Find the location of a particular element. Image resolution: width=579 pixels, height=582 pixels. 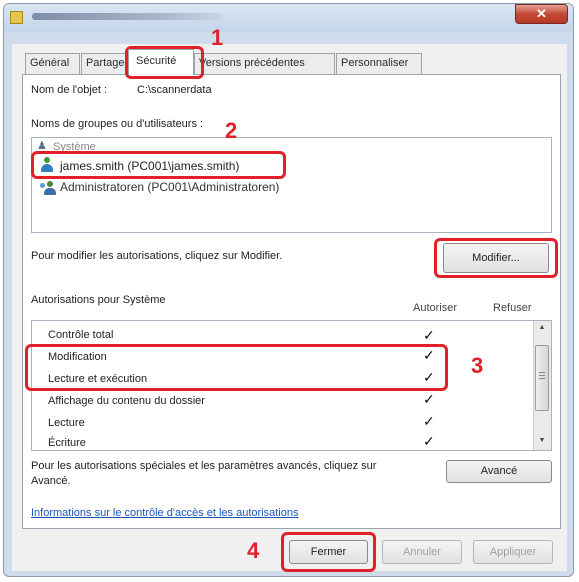

callout-highlight-modify is located at coordinates (496, 258).